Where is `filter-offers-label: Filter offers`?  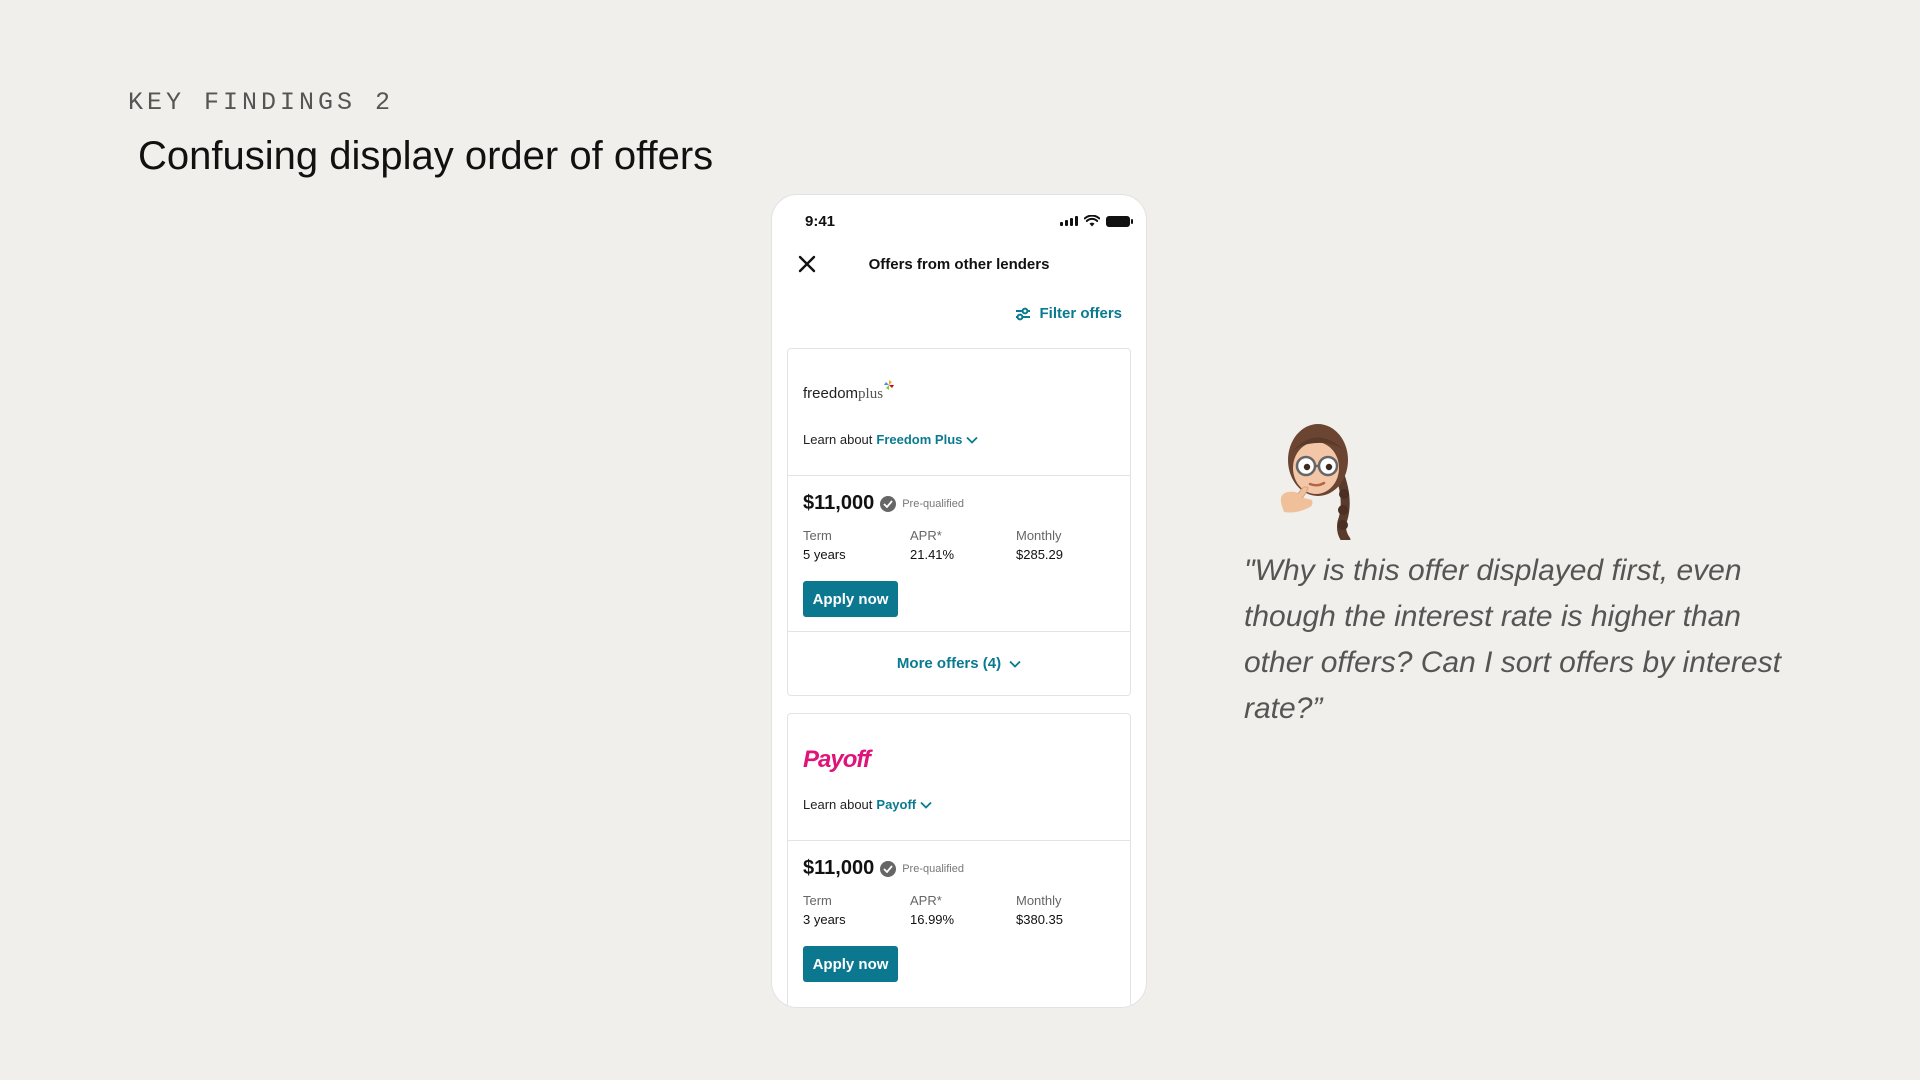 filter-offers-label: Filter offers is located at coordinates (1080, 313).